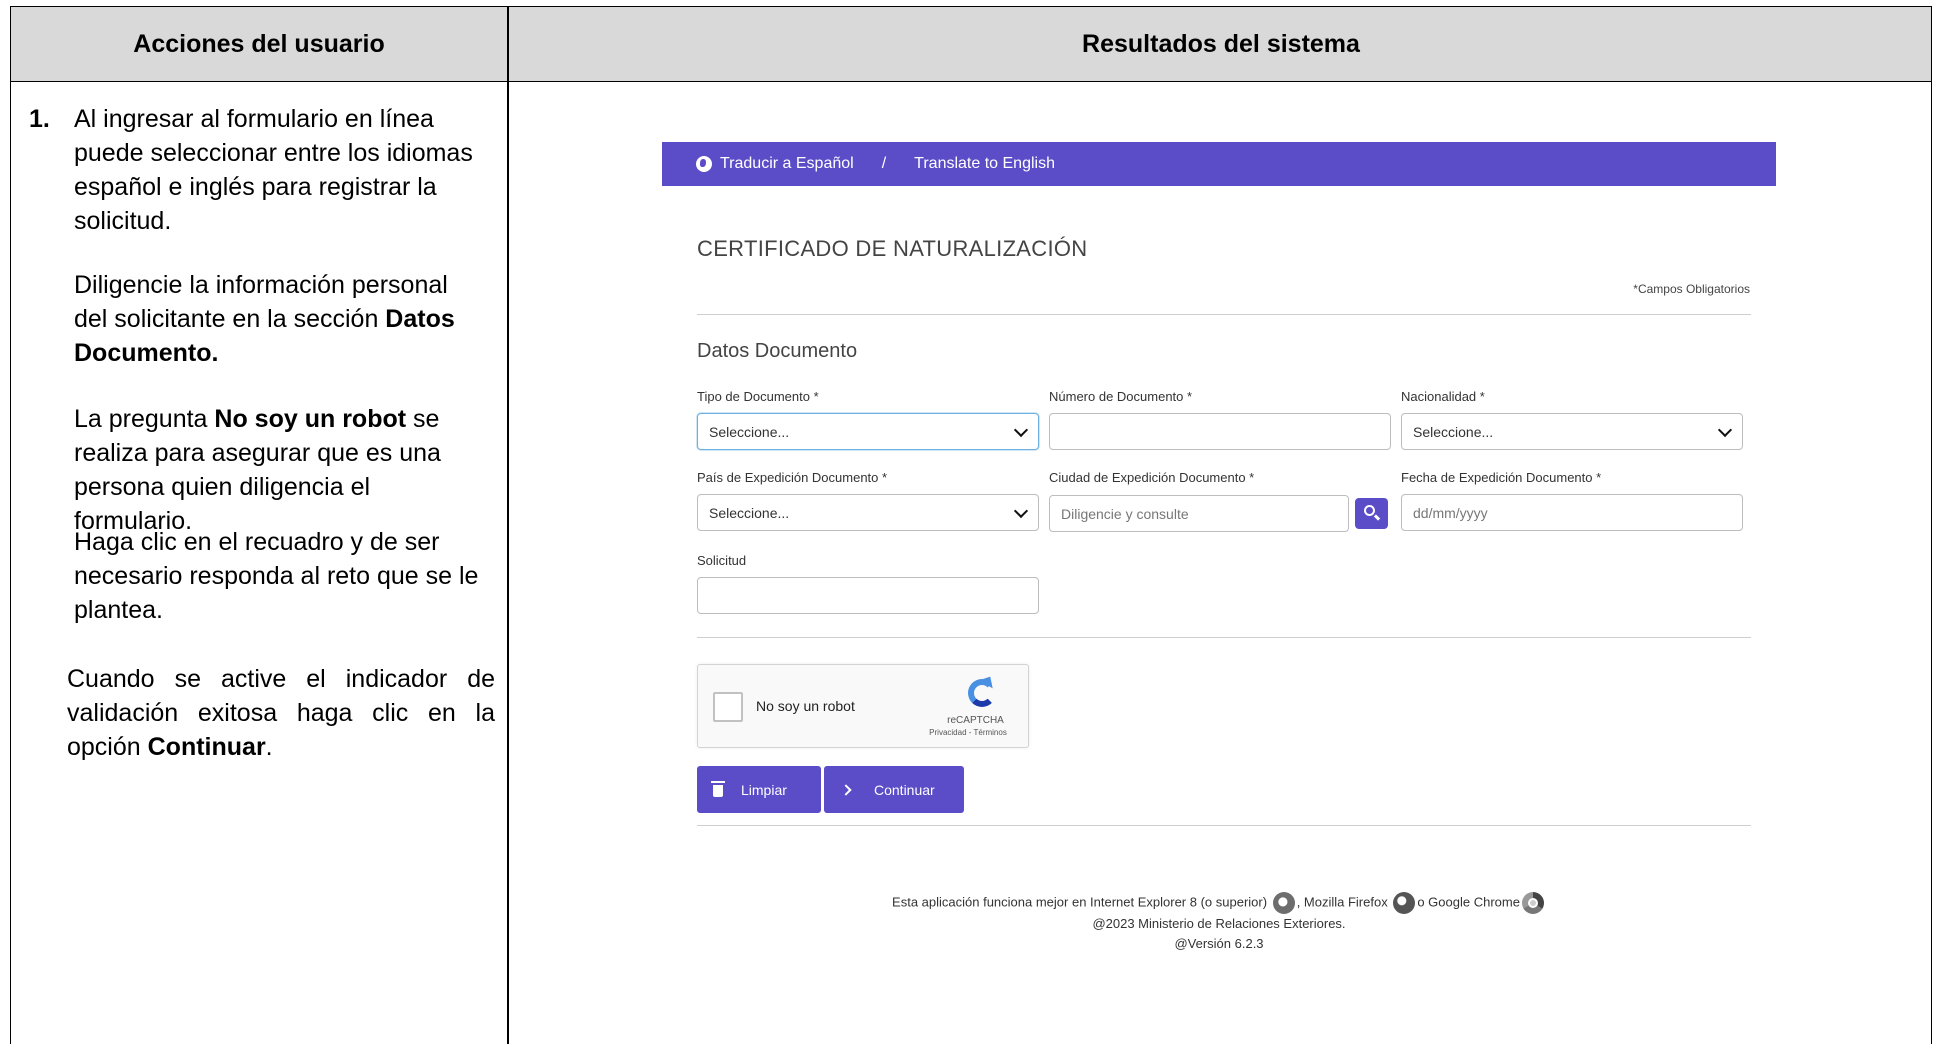  Describe the element at coordinates (764, 789) in the screenshot. I see `clear-button-label: Limpiar` at that location.